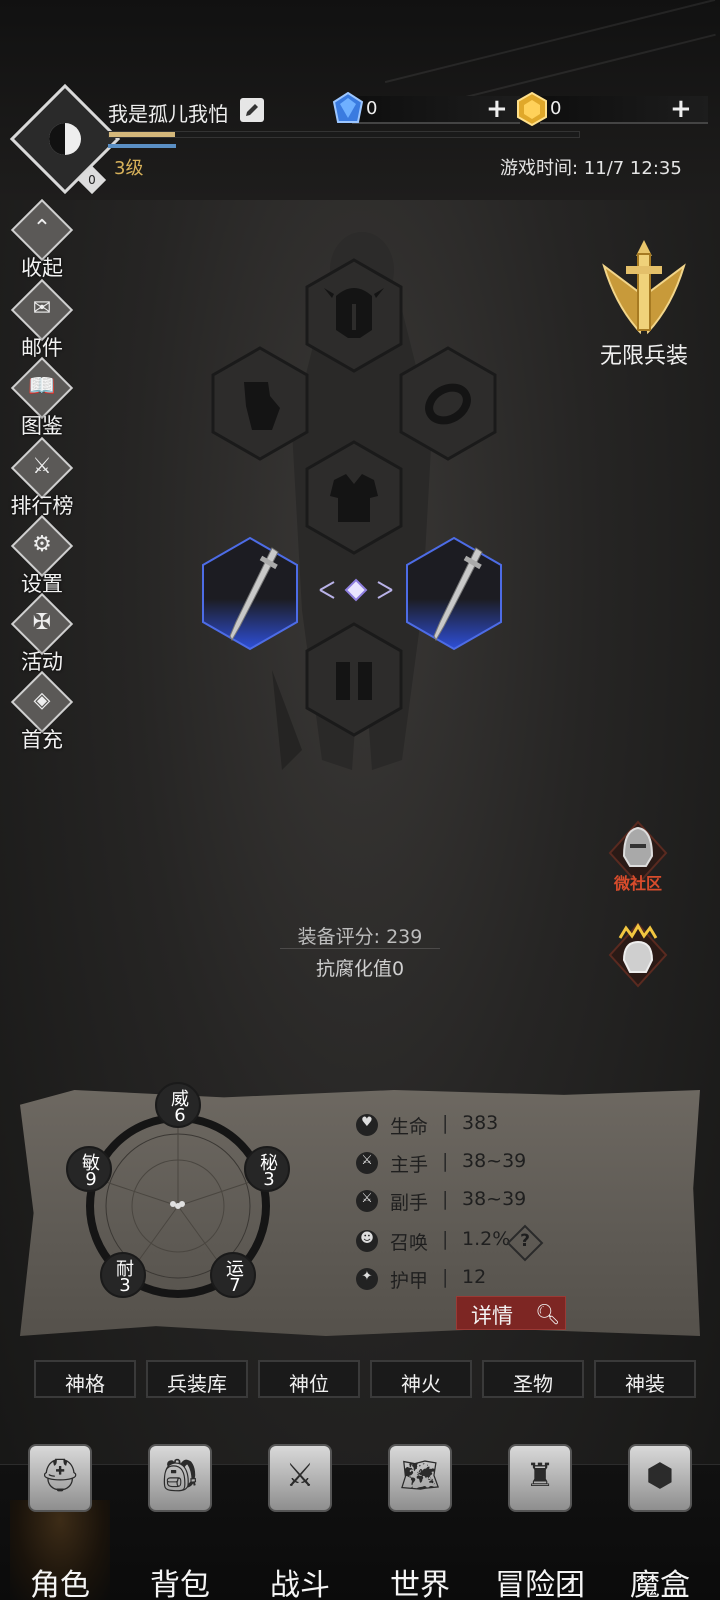 The height and width of the screenshot is (1600, 720). I want to click on stat-value: 383, so click(480, 1123).